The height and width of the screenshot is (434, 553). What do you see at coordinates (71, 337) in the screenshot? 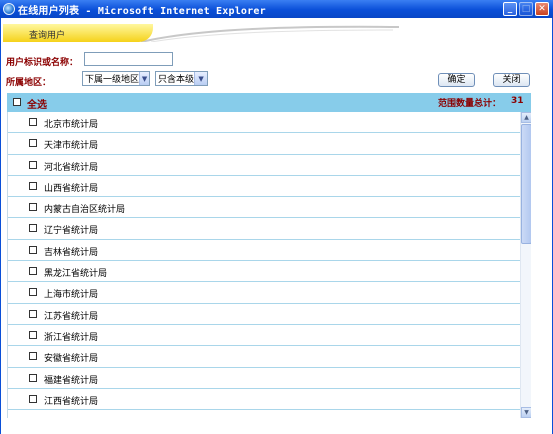
I see `item-label: 浙江省统计局` at bounding box center [71, 337].